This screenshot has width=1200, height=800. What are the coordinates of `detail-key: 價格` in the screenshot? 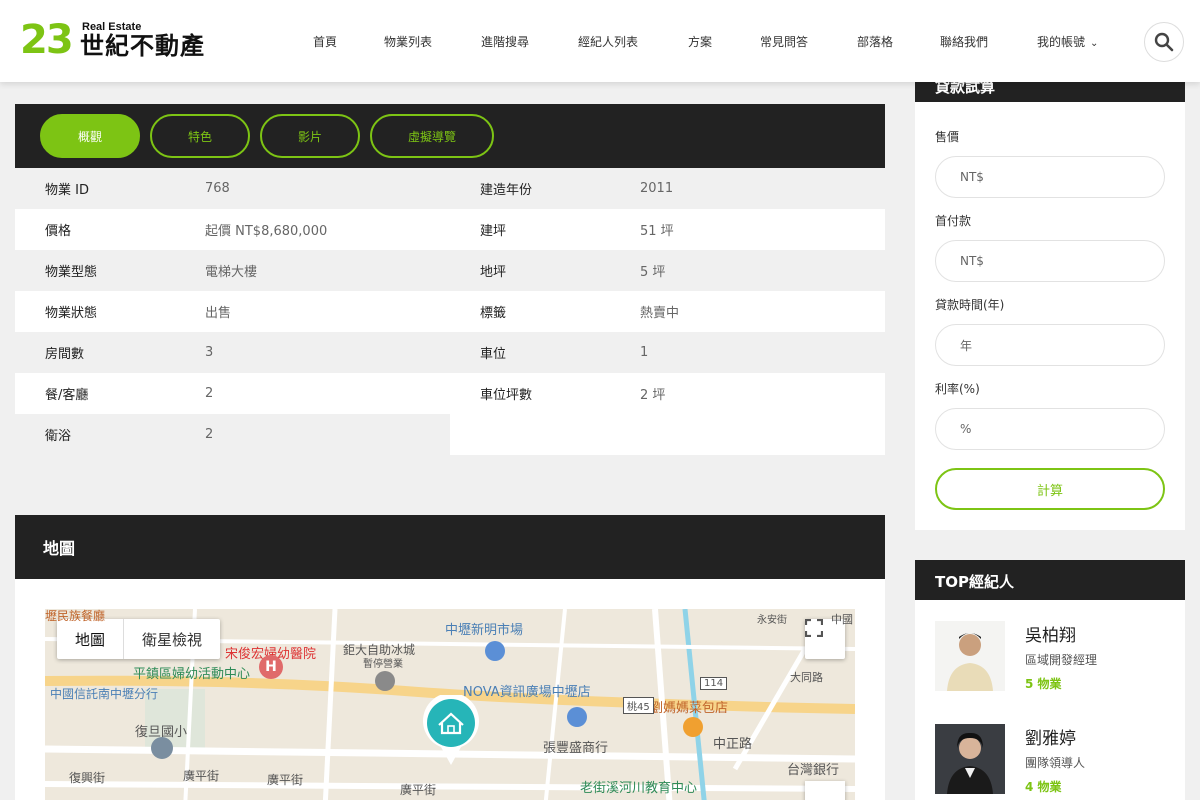 It's located at (58, 231).